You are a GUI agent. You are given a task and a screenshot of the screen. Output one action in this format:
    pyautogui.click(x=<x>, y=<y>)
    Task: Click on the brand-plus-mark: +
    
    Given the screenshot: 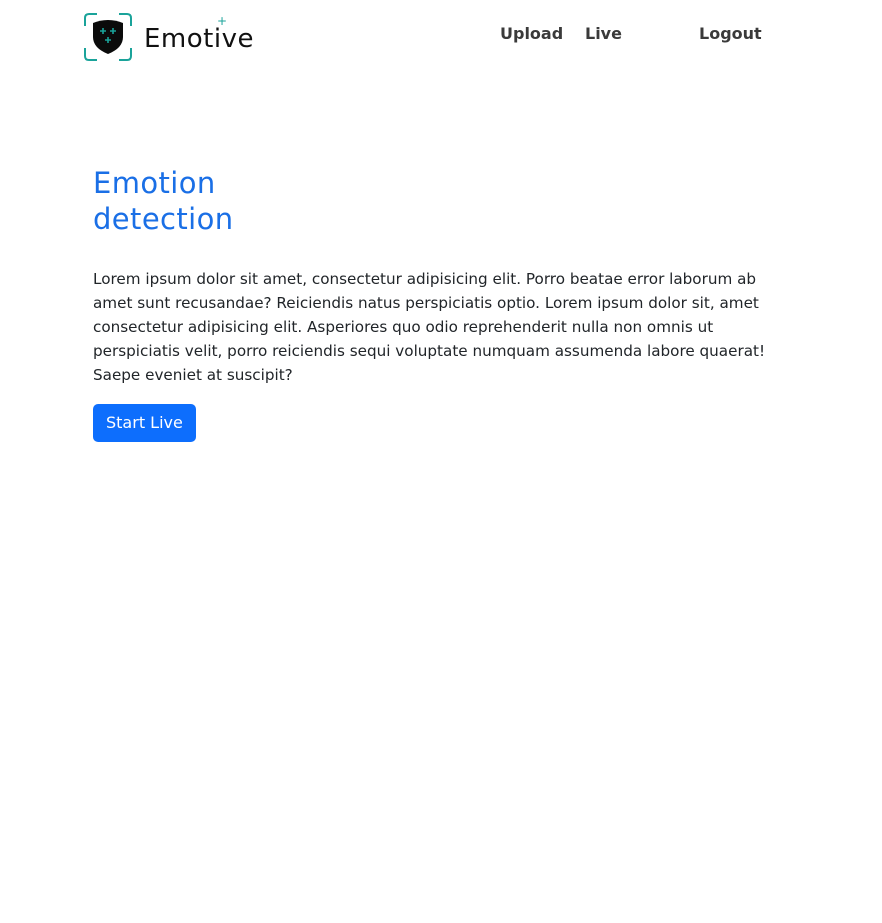 What is the action you would take?
    pyautogui.click(x=222, y=20)
    